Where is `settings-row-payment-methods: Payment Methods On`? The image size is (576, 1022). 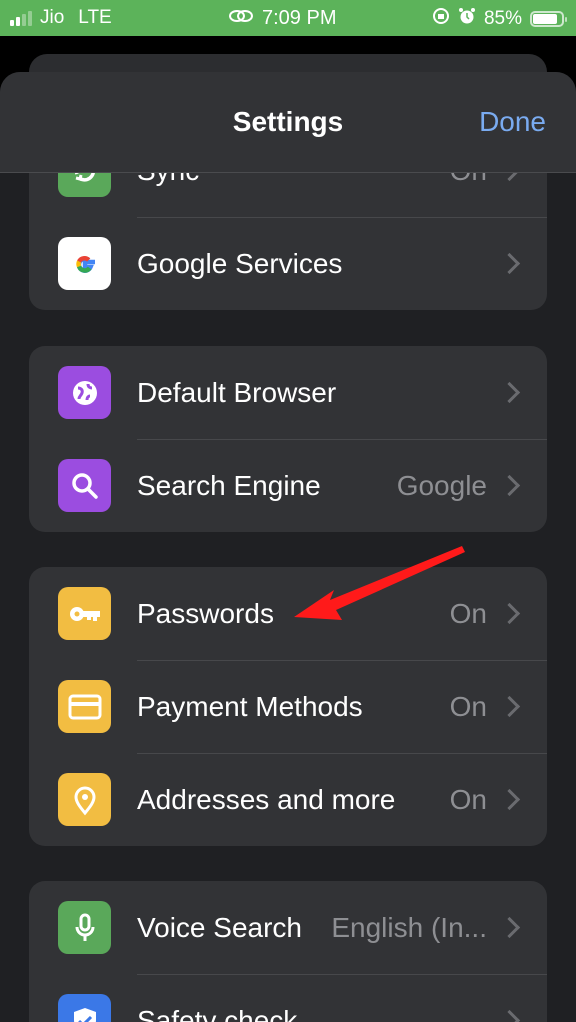
settings-row-payment-methods: Payment Methods On is located at coordinates (288, 706).